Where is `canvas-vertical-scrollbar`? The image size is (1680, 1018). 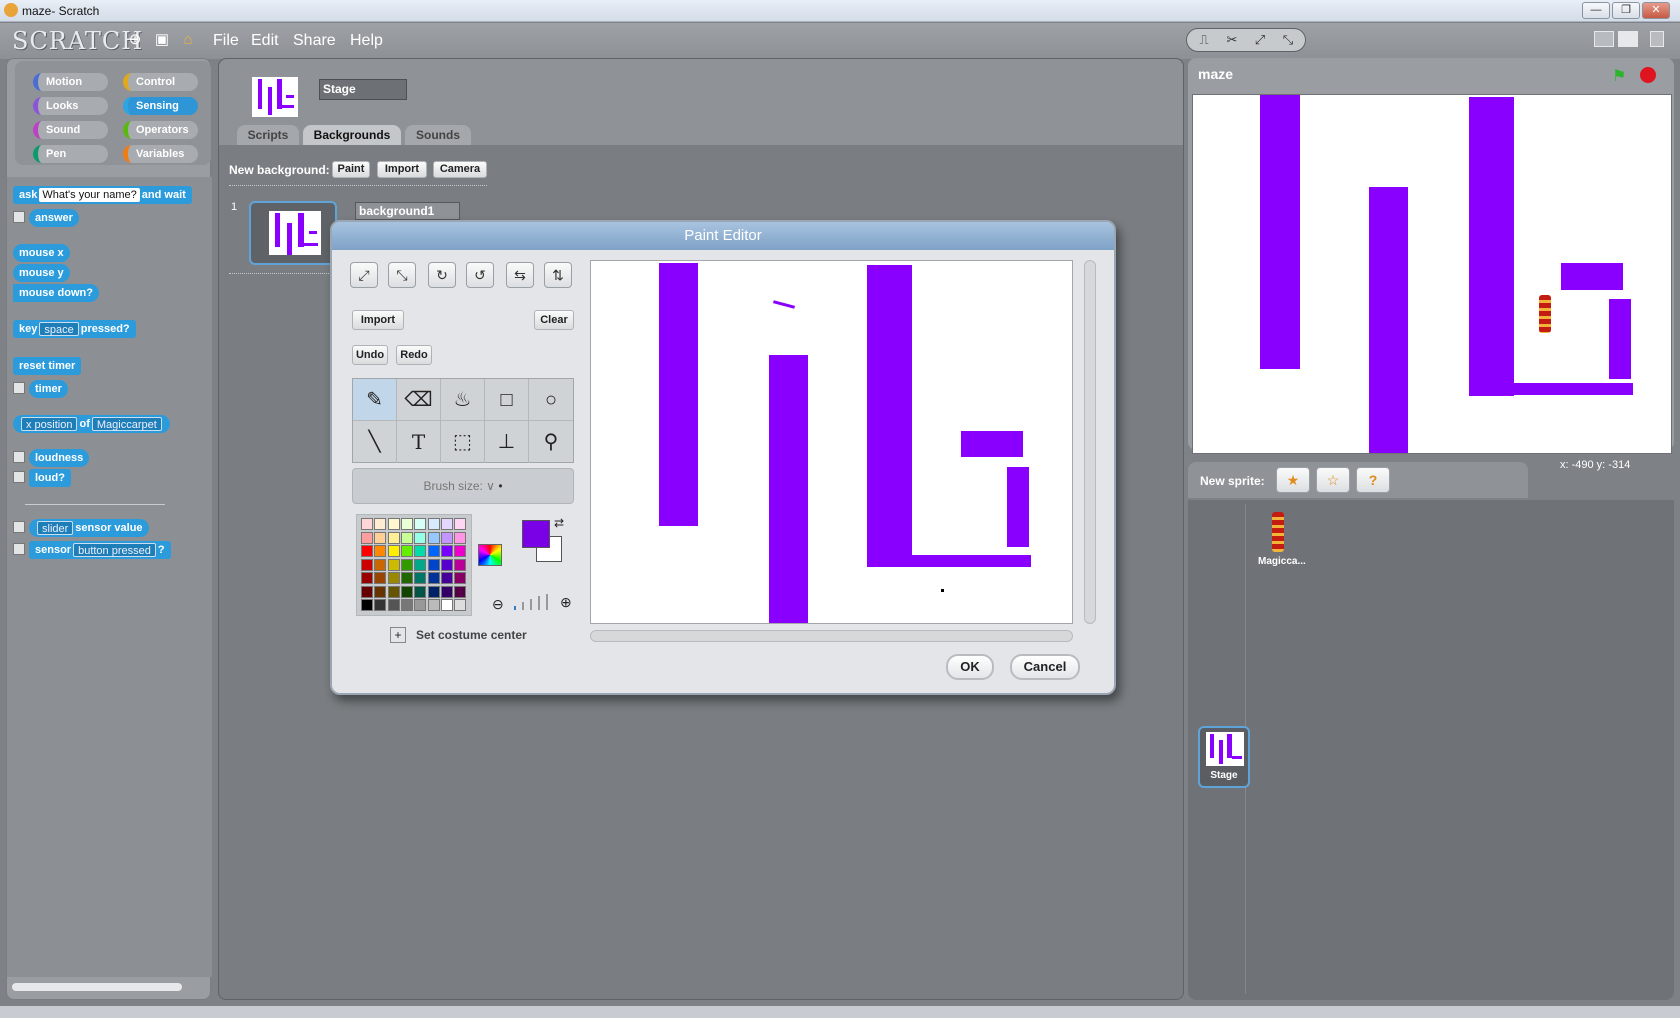
canvas-vertical-scrollbar is located at coordinates (1090, 442).